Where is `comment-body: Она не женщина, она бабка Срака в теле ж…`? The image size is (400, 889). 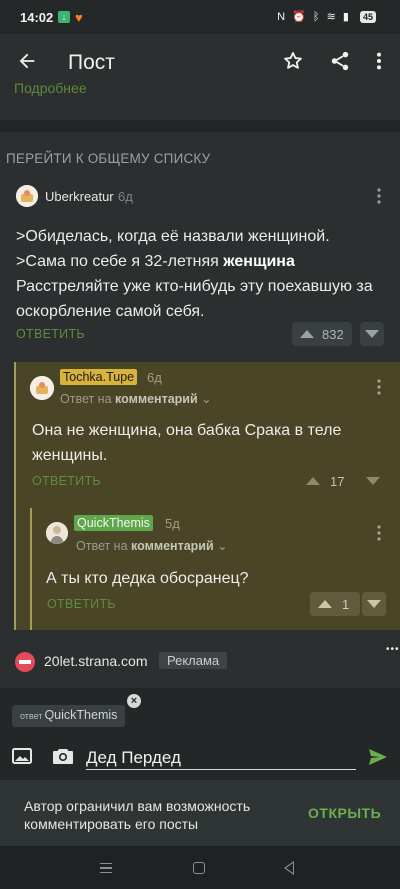 comment-body: Она не женщина, она бабка Срака в теле ж… is located at coordinates (187, 443).